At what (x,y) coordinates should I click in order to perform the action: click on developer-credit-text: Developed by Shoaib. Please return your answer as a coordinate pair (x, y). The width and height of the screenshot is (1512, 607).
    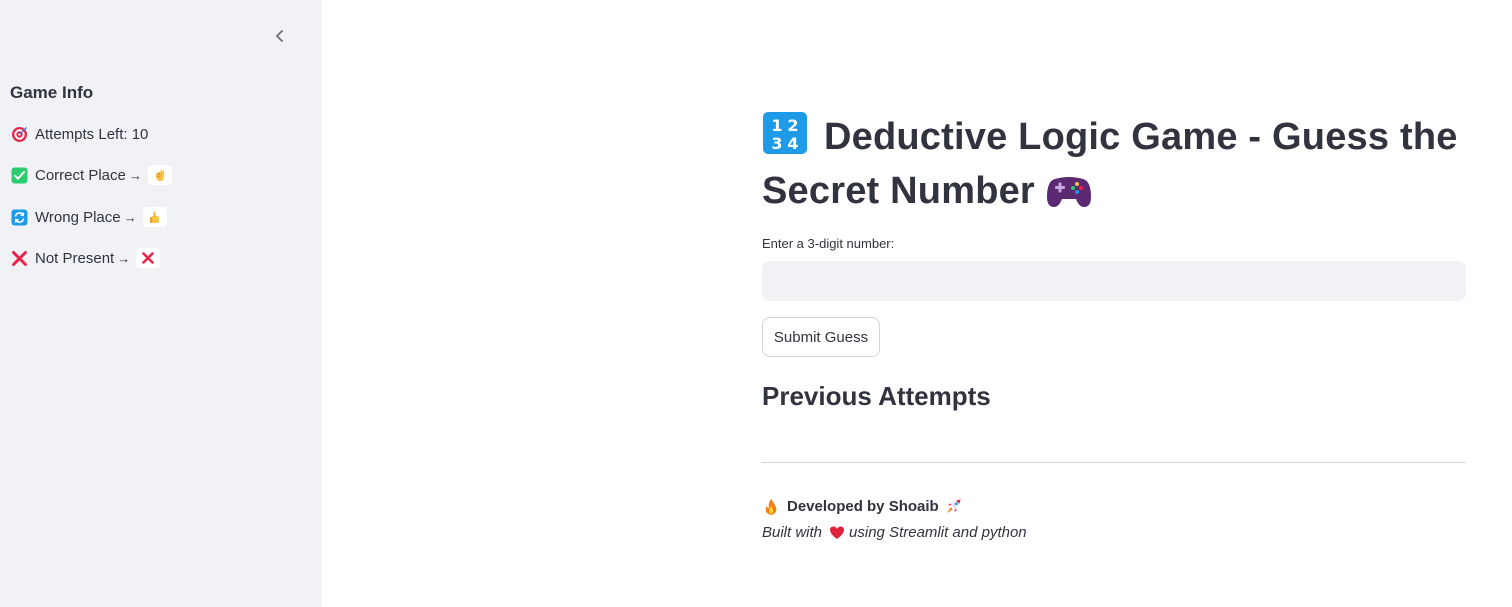
    Looking at the image, I should click on (863, 506).